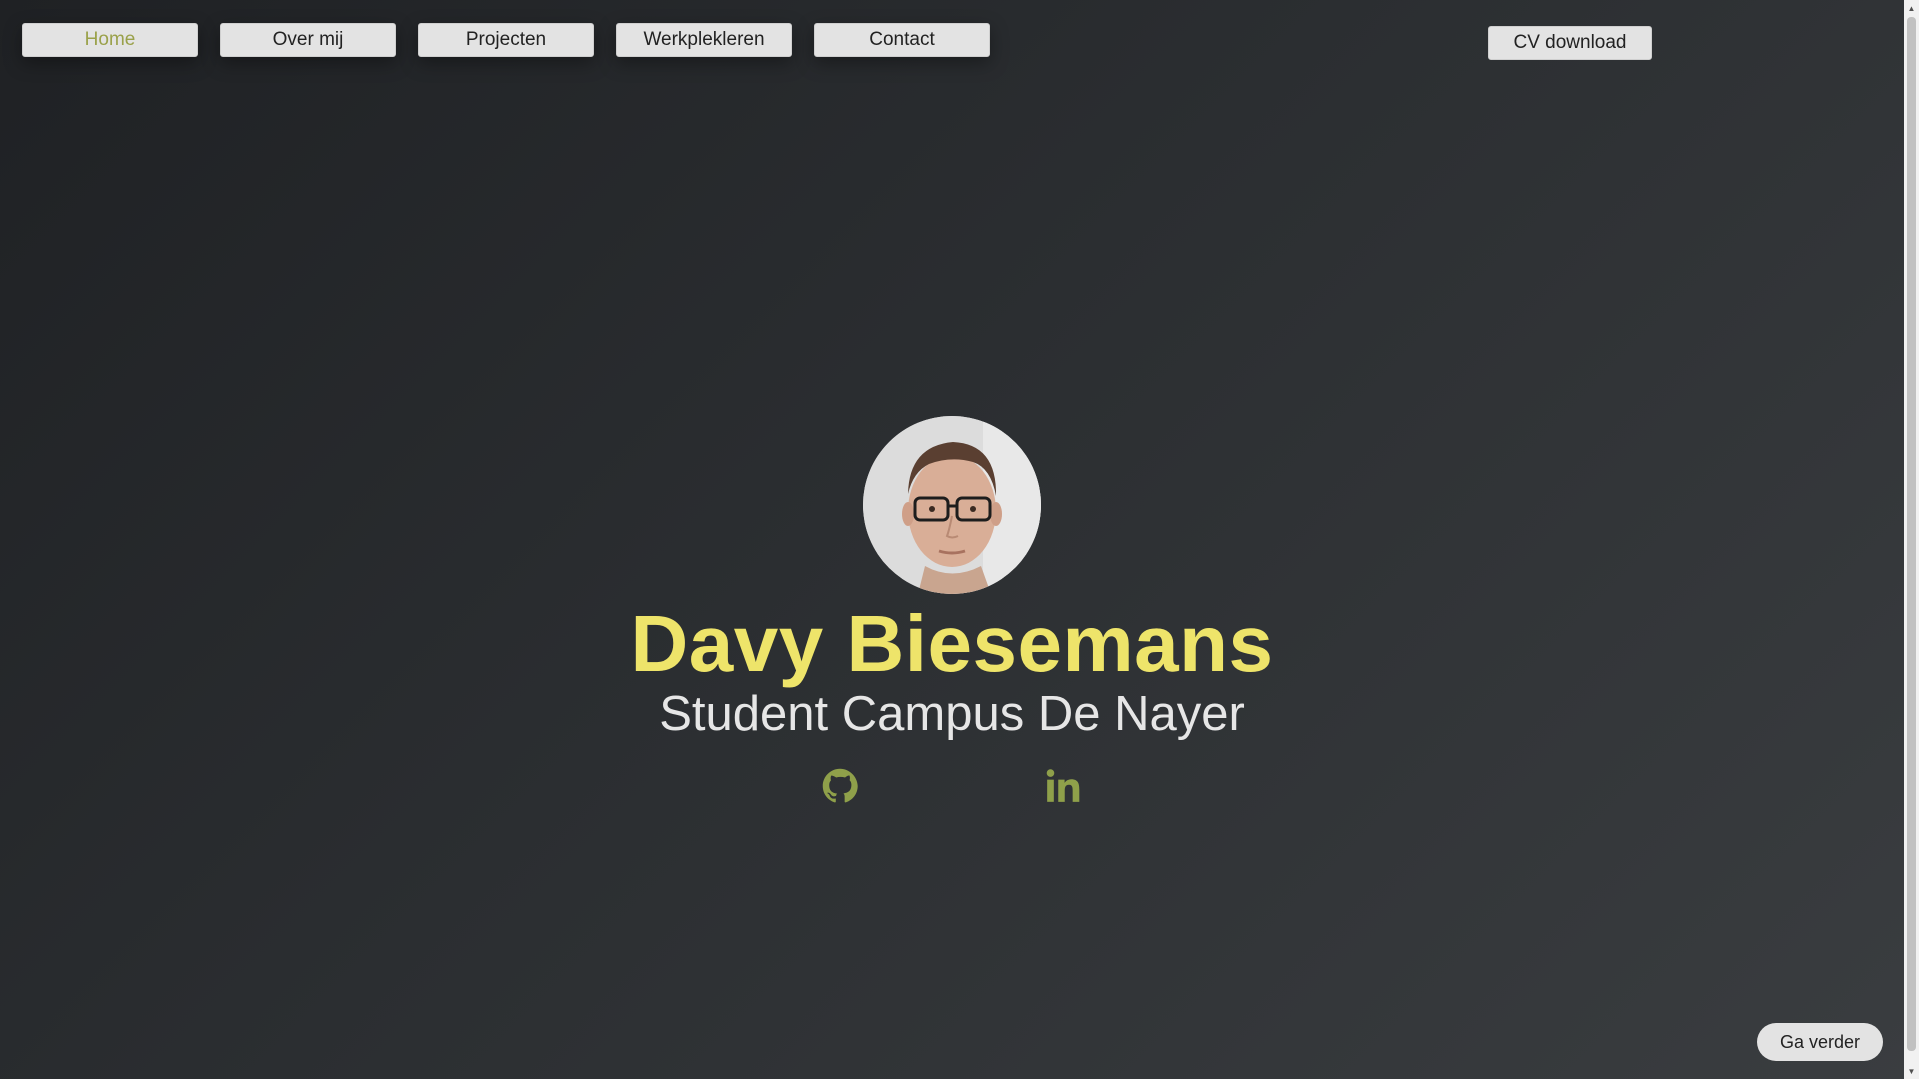 This screenshot has height=1079, width=1919. What do you see at coordinates (1911, 1071) in the screenshot?
I see `scroll-down-icon: ▼` at bounding box center [1911, 1071].